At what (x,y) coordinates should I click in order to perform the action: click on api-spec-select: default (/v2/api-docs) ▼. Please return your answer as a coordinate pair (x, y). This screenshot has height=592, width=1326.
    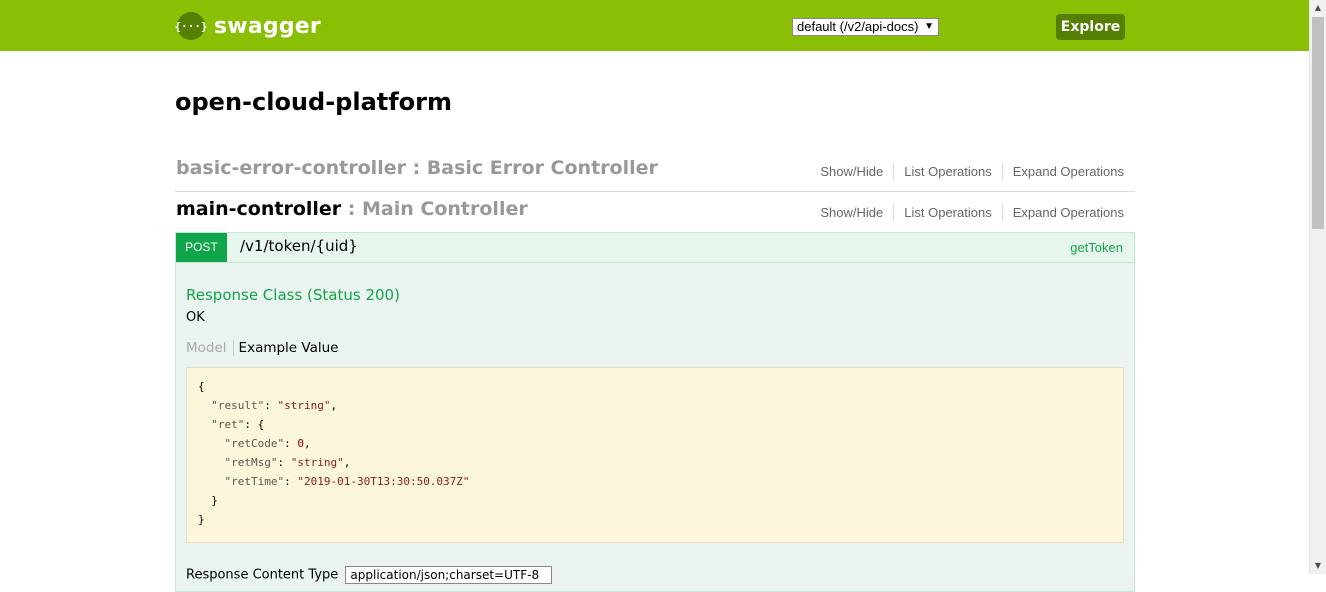
    Looking at the image, I should click on (865, 27).